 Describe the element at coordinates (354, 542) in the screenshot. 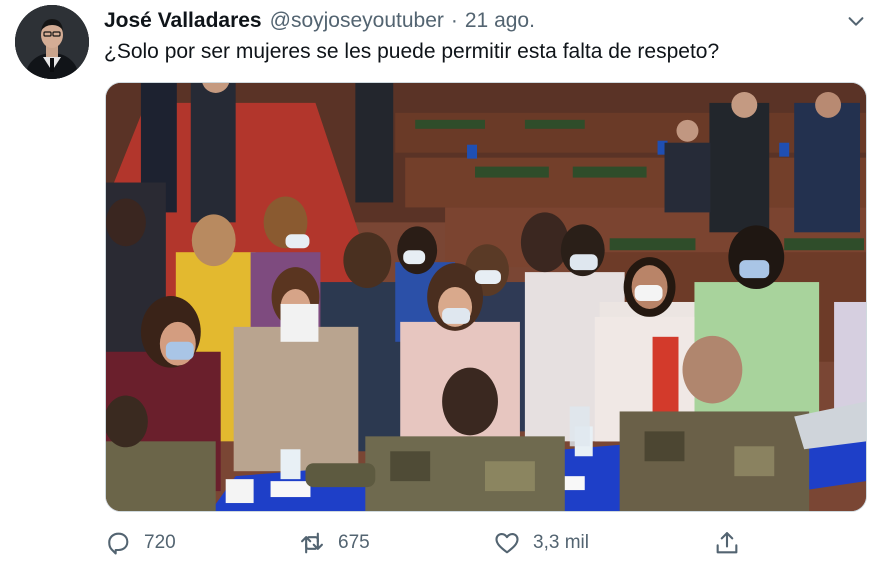

I see `retweet-count: 675` at that location.